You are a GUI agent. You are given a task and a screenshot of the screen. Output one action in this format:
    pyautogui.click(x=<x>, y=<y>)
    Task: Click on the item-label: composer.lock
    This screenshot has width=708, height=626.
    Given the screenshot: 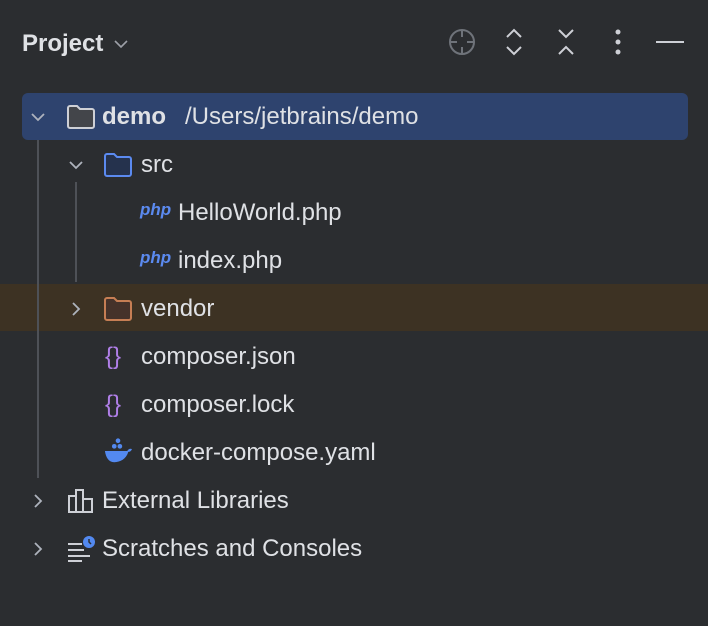 What is the action you would take?
    pyautogui.click(x=218, y=404)
    